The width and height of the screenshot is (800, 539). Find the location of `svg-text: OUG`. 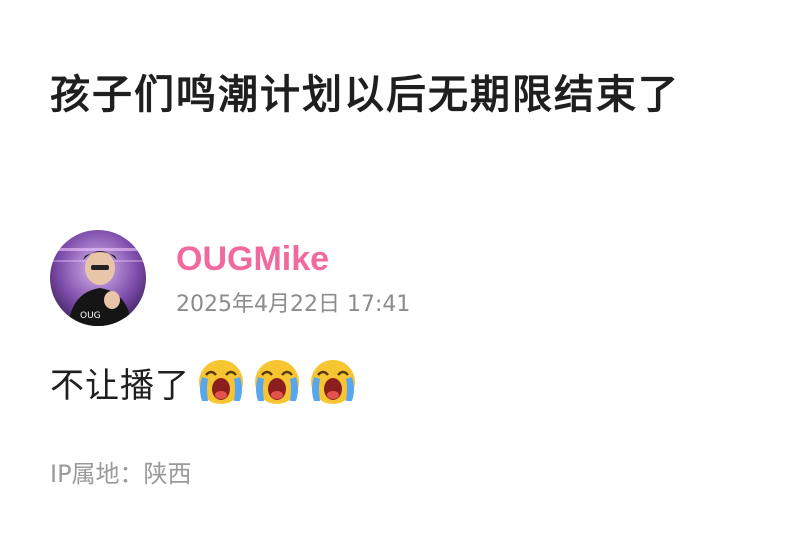

svg-text: OUG is located at coordinates (90, 316).